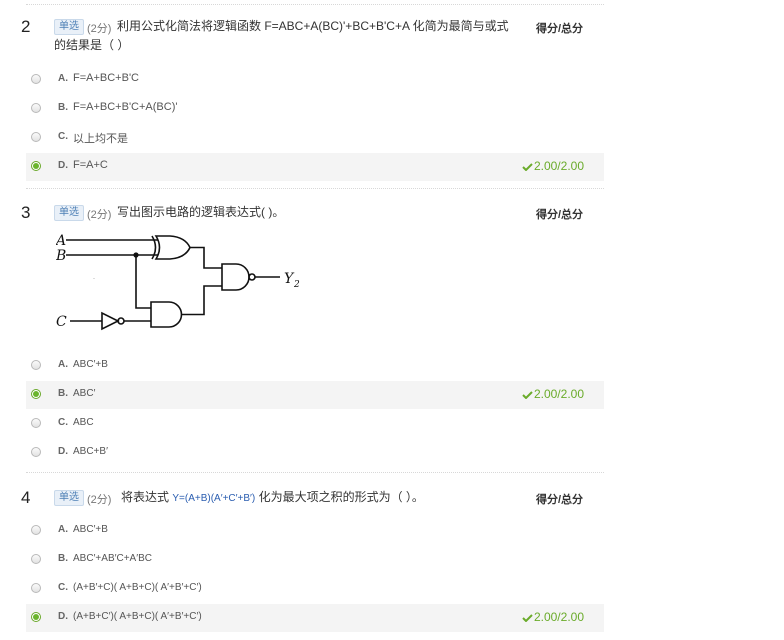  I want to click on option-b: B. F=A+BC+B'C+A(BC)', so click(315, 109).